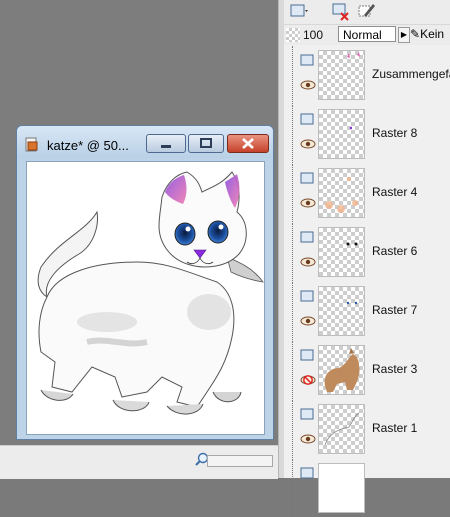 The height and width of the screenshot is (517, 450). I want to click on delete-layer-icon, so click(341, 11).